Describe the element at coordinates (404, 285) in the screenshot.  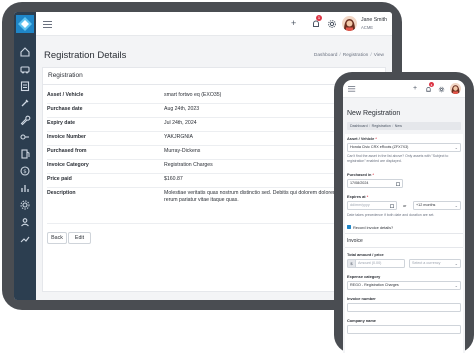
I see `expense-category-select: REGO - Registration Charges ⌄` at that location.